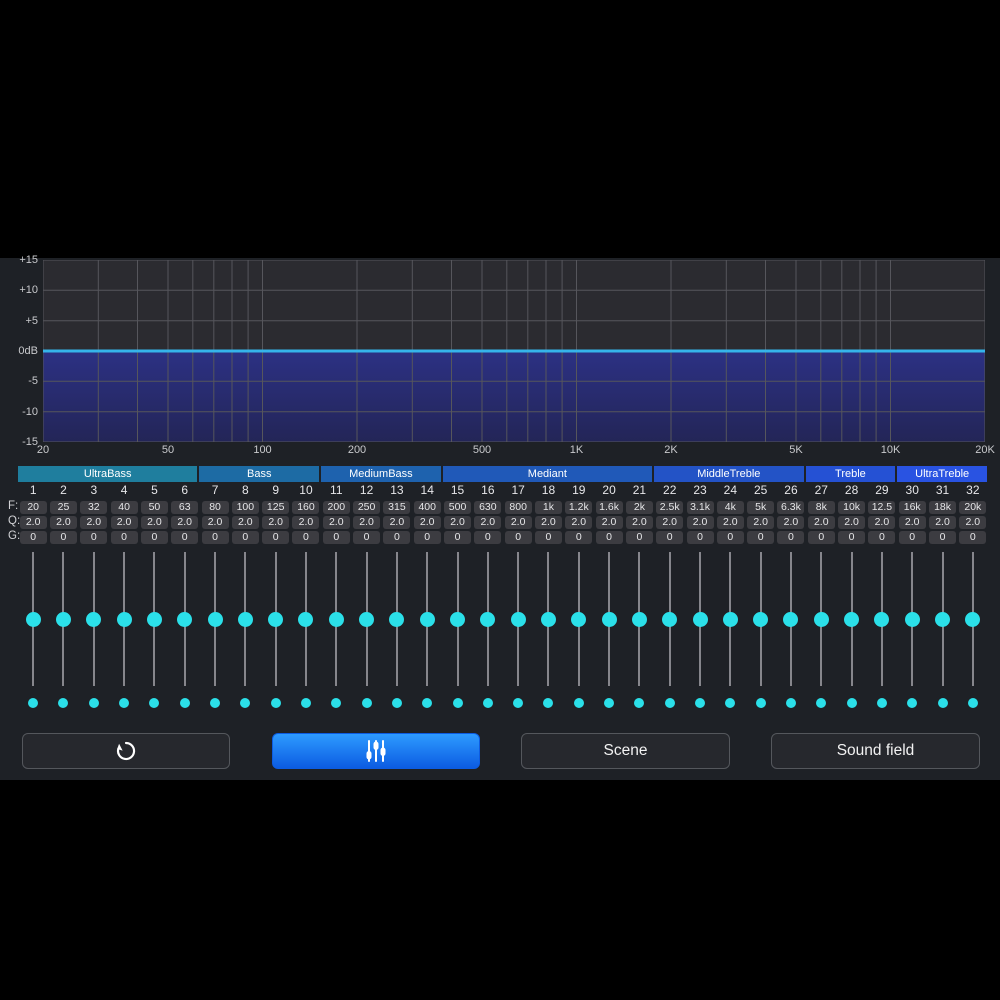 Image resolution: width=1000 pixels, height=1000 pixels. I want to click on band-frequency-value: 80, so click(215, 507).